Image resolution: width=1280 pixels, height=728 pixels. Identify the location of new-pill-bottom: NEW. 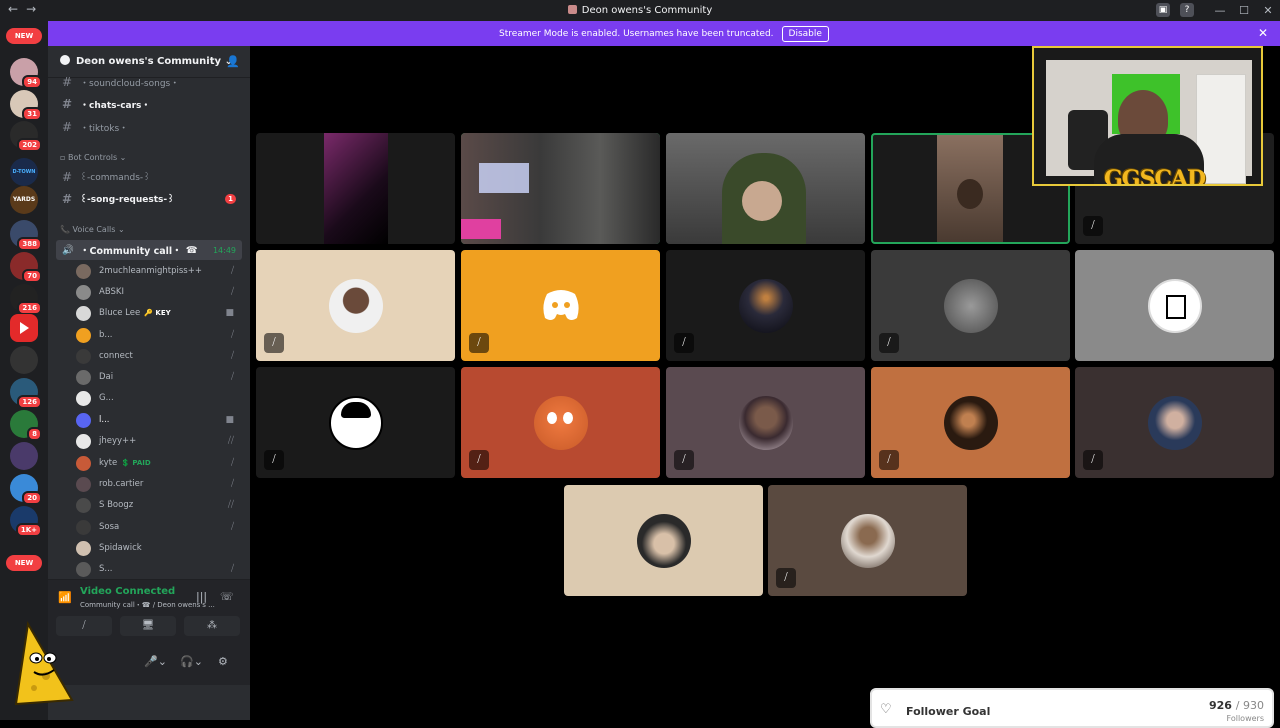
(24, 563).